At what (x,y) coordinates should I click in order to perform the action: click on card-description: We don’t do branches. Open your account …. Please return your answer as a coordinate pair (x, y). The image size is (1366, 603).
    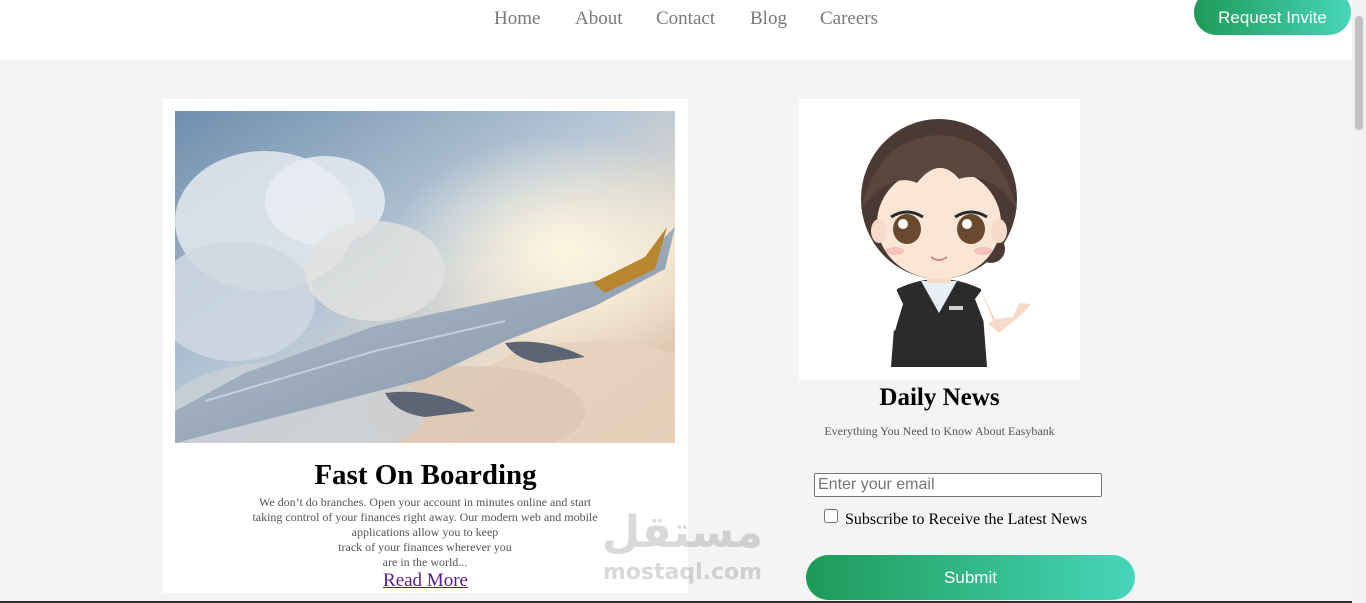
    Looking at the image, I should click on (425, 532).